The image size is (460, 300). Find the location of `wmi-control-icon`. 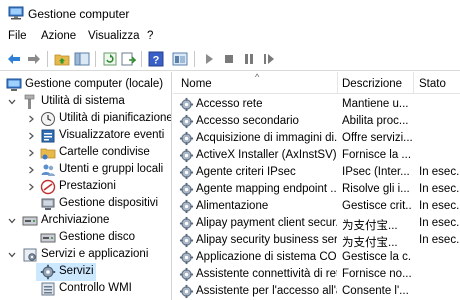

wmi-control-icon is located at coordinates (48, 289).